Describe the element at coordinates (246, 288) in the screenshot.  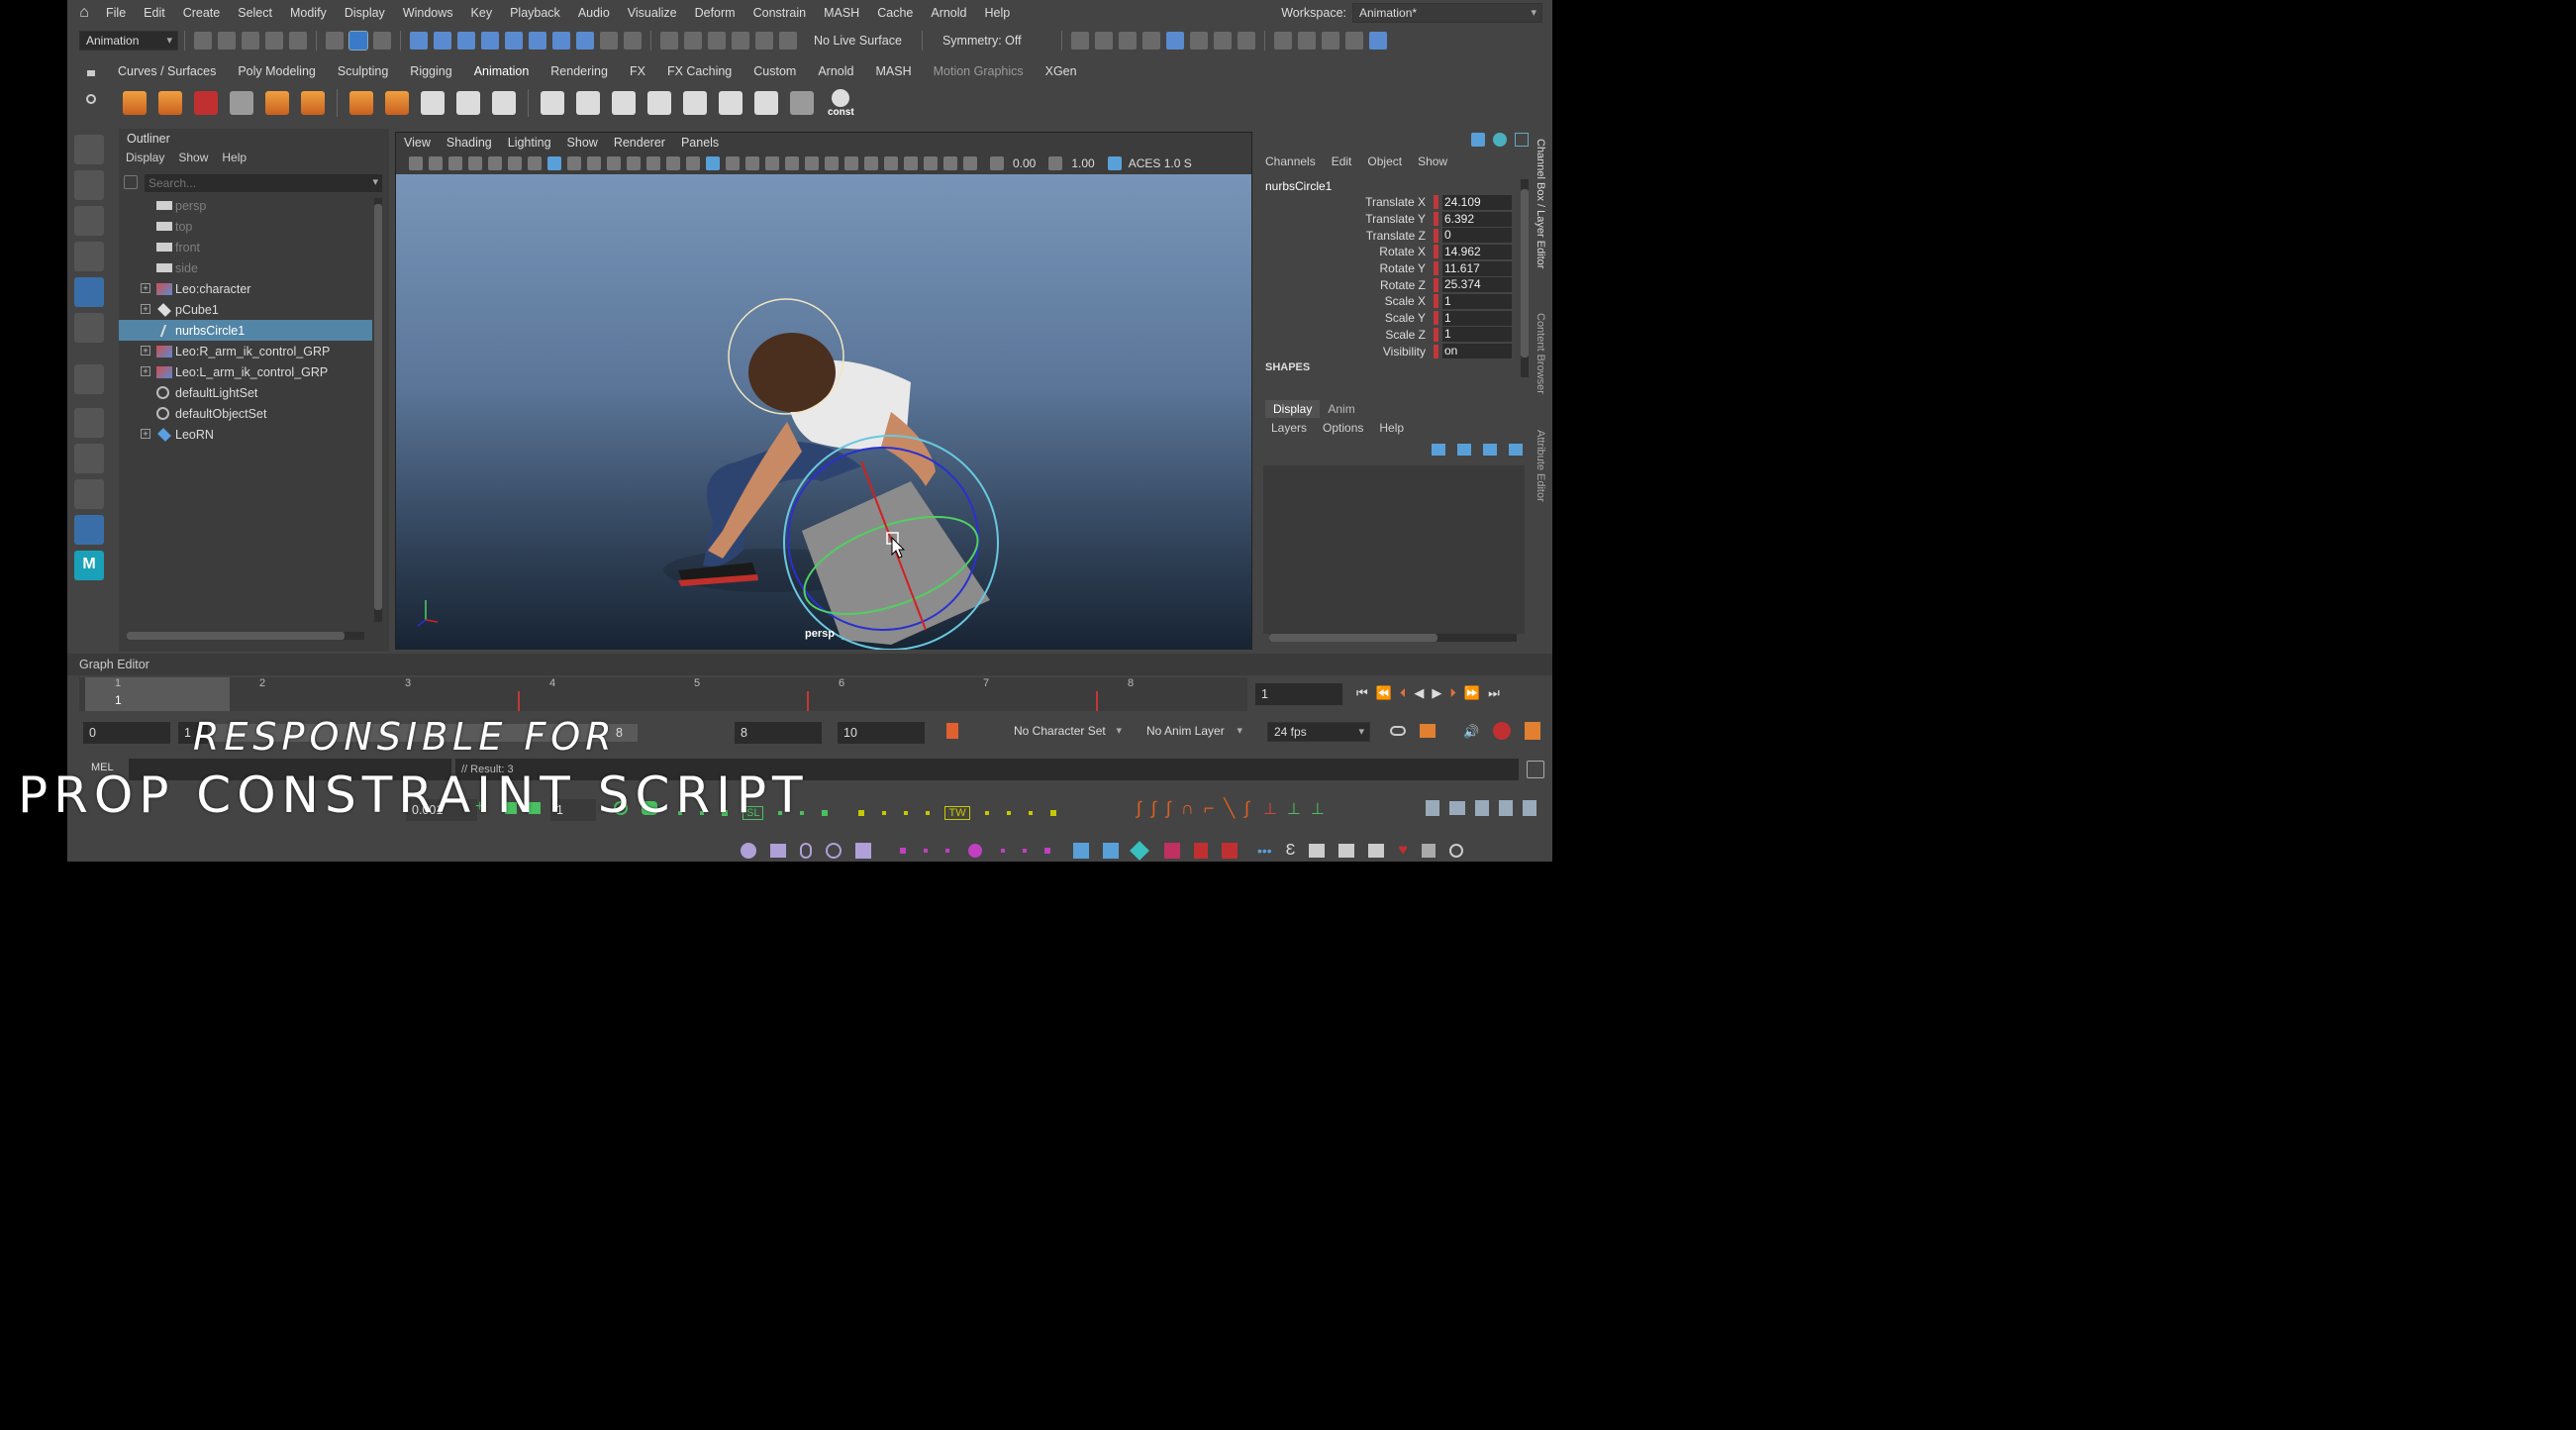
I see `list-item-leo-character: + Leo:character` at that location.